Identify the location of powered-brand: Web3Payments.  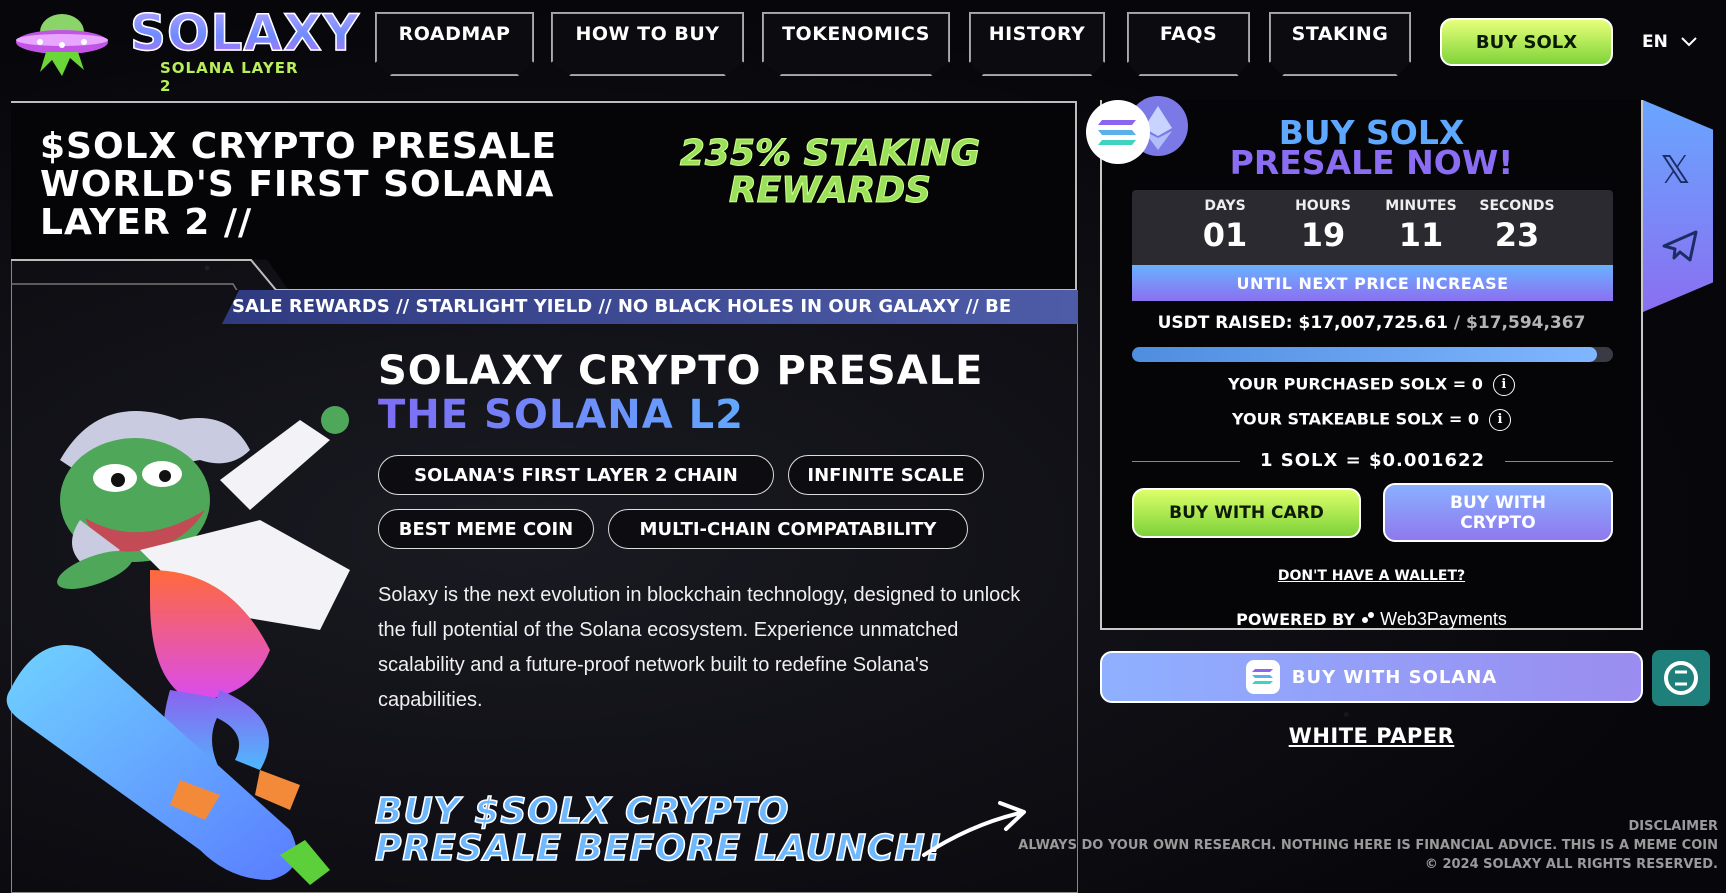
(1443, 619).